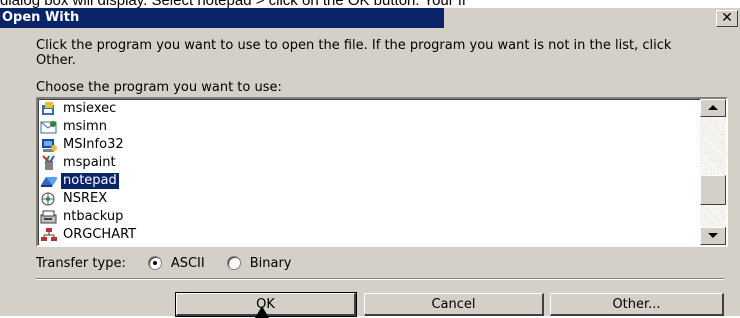  Describe the element at coordinates (49, 127) in the screenshot. I see `msimn-icon` at that location.